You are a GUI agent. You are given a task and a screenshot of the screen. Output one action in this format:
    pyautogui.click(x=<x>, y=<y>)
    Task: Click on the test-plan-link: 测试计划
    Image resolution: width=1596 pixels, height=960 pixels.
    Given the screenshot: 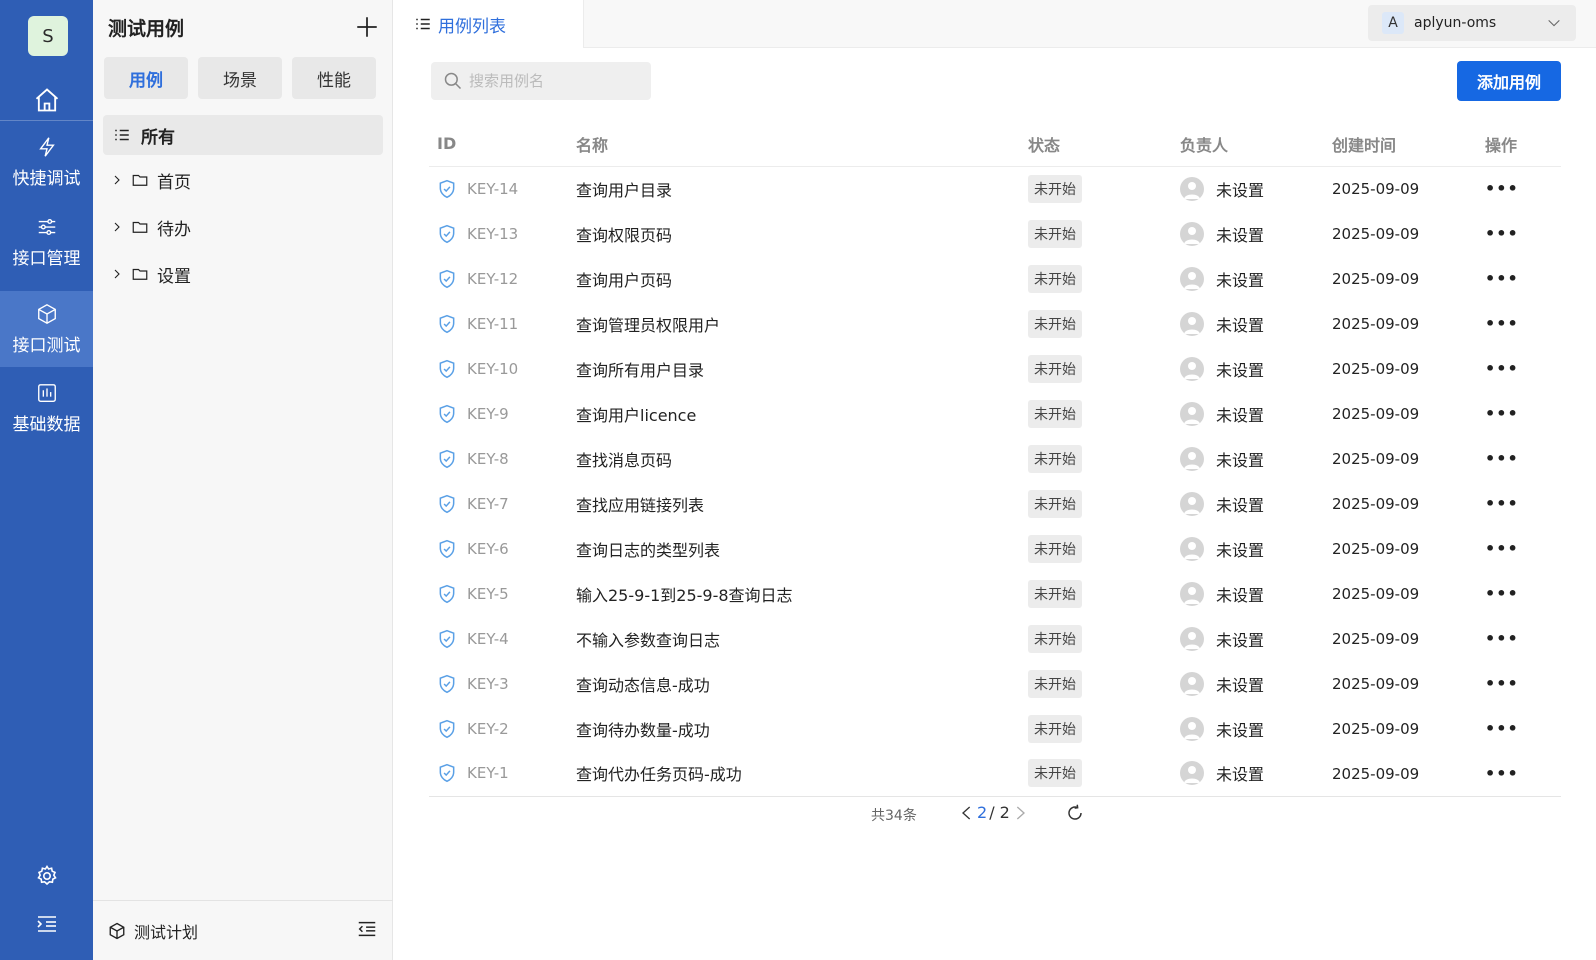 What is the action you would take?
    pyautogui.click(x=153, y=931)
    